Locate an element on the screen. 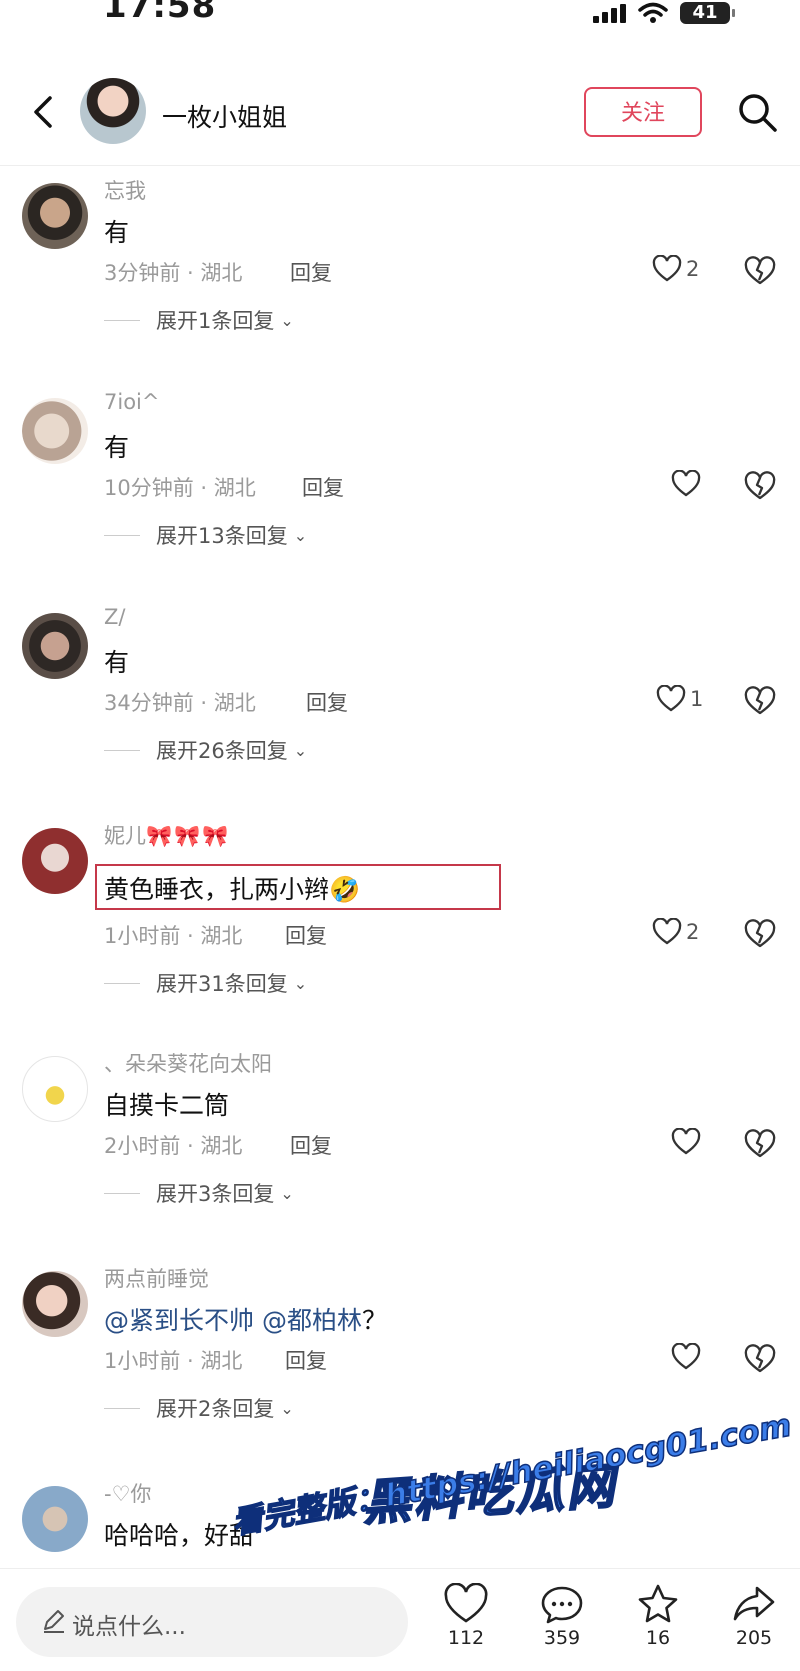 This screenshot has height=1671, width=800. signal-icon is located at coordinates (609, 13).